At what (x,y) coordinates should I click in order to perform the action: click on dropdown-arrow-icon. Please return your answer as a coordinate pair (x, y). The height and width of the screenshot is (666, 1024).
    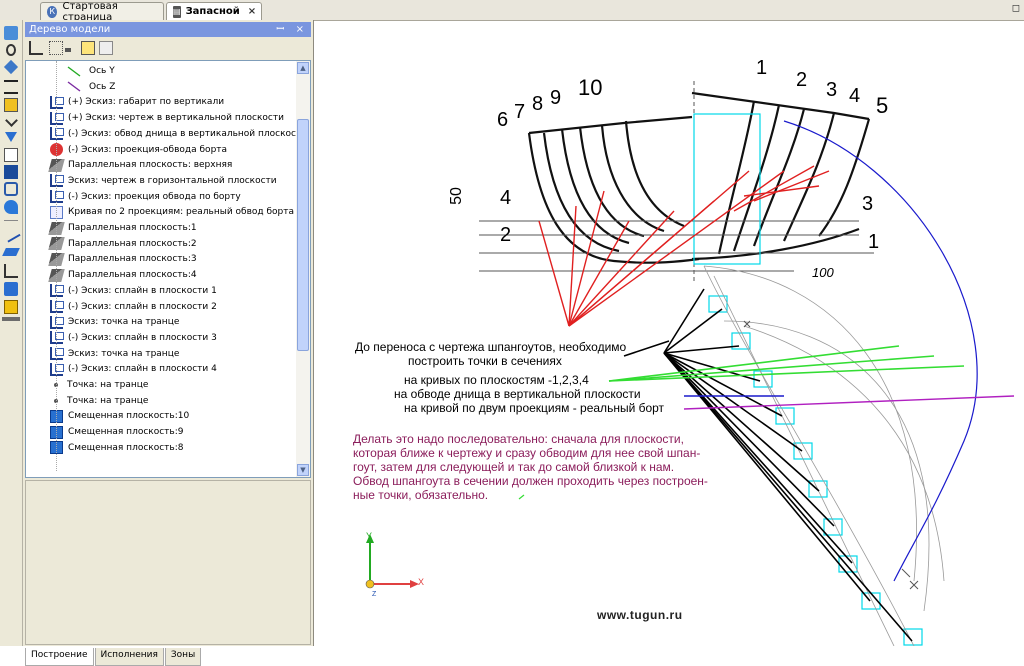
    Looking at the image, I should click on (68, 50).